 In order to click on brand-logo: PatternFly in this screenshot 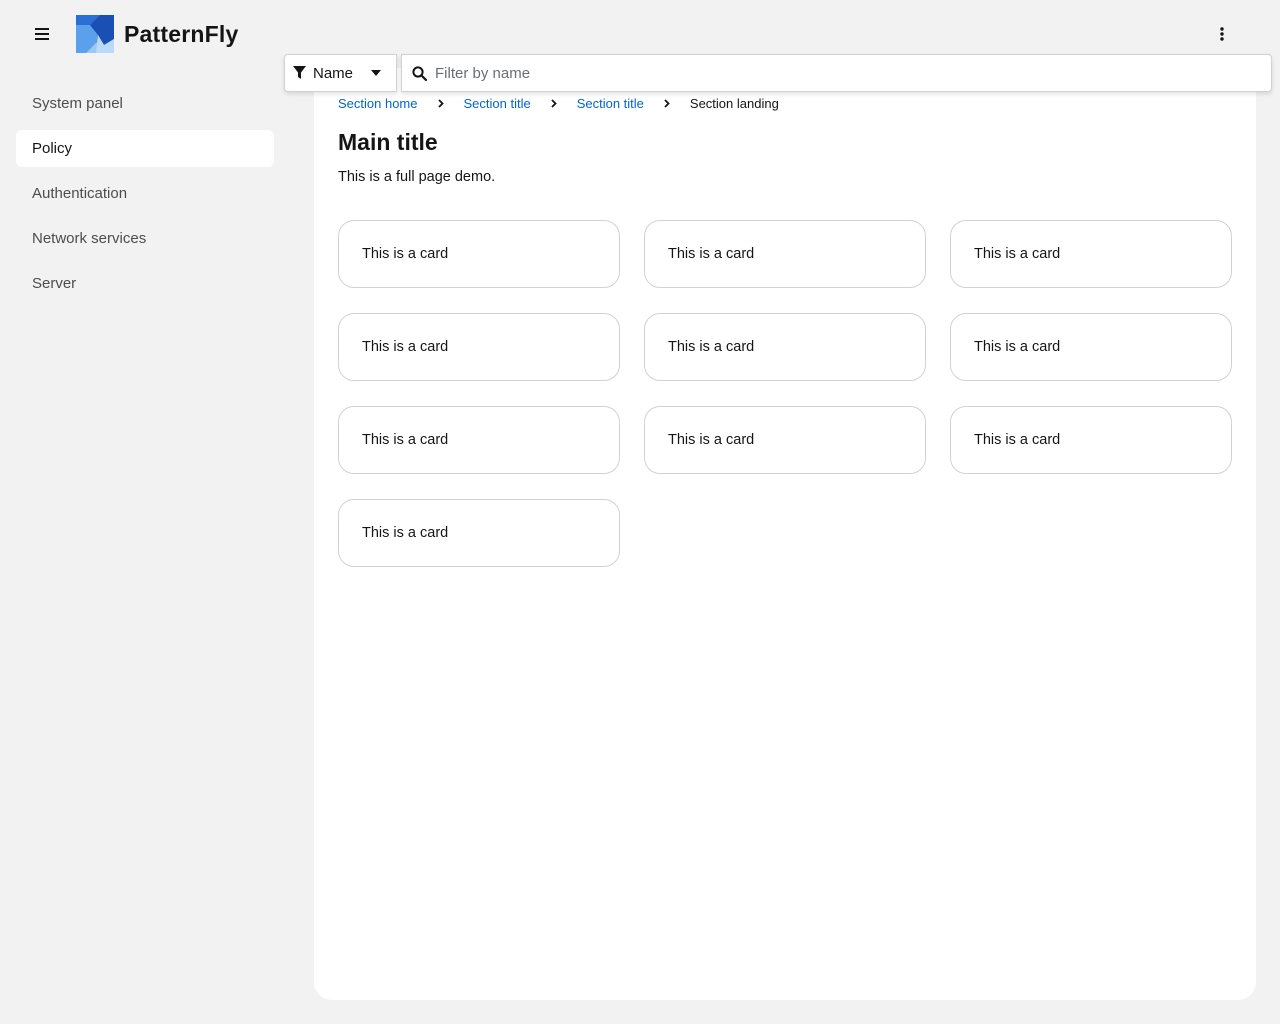, I will do `click(157, 34)`.